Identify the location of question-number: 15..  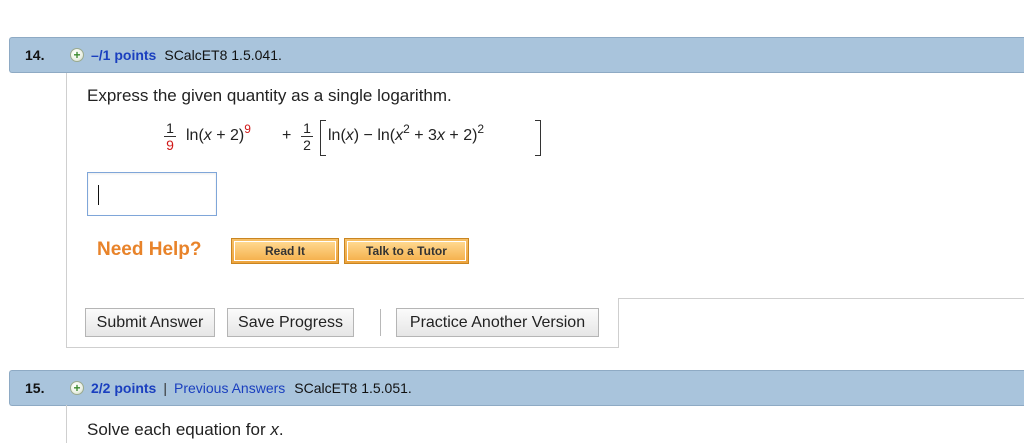
(35, 388).